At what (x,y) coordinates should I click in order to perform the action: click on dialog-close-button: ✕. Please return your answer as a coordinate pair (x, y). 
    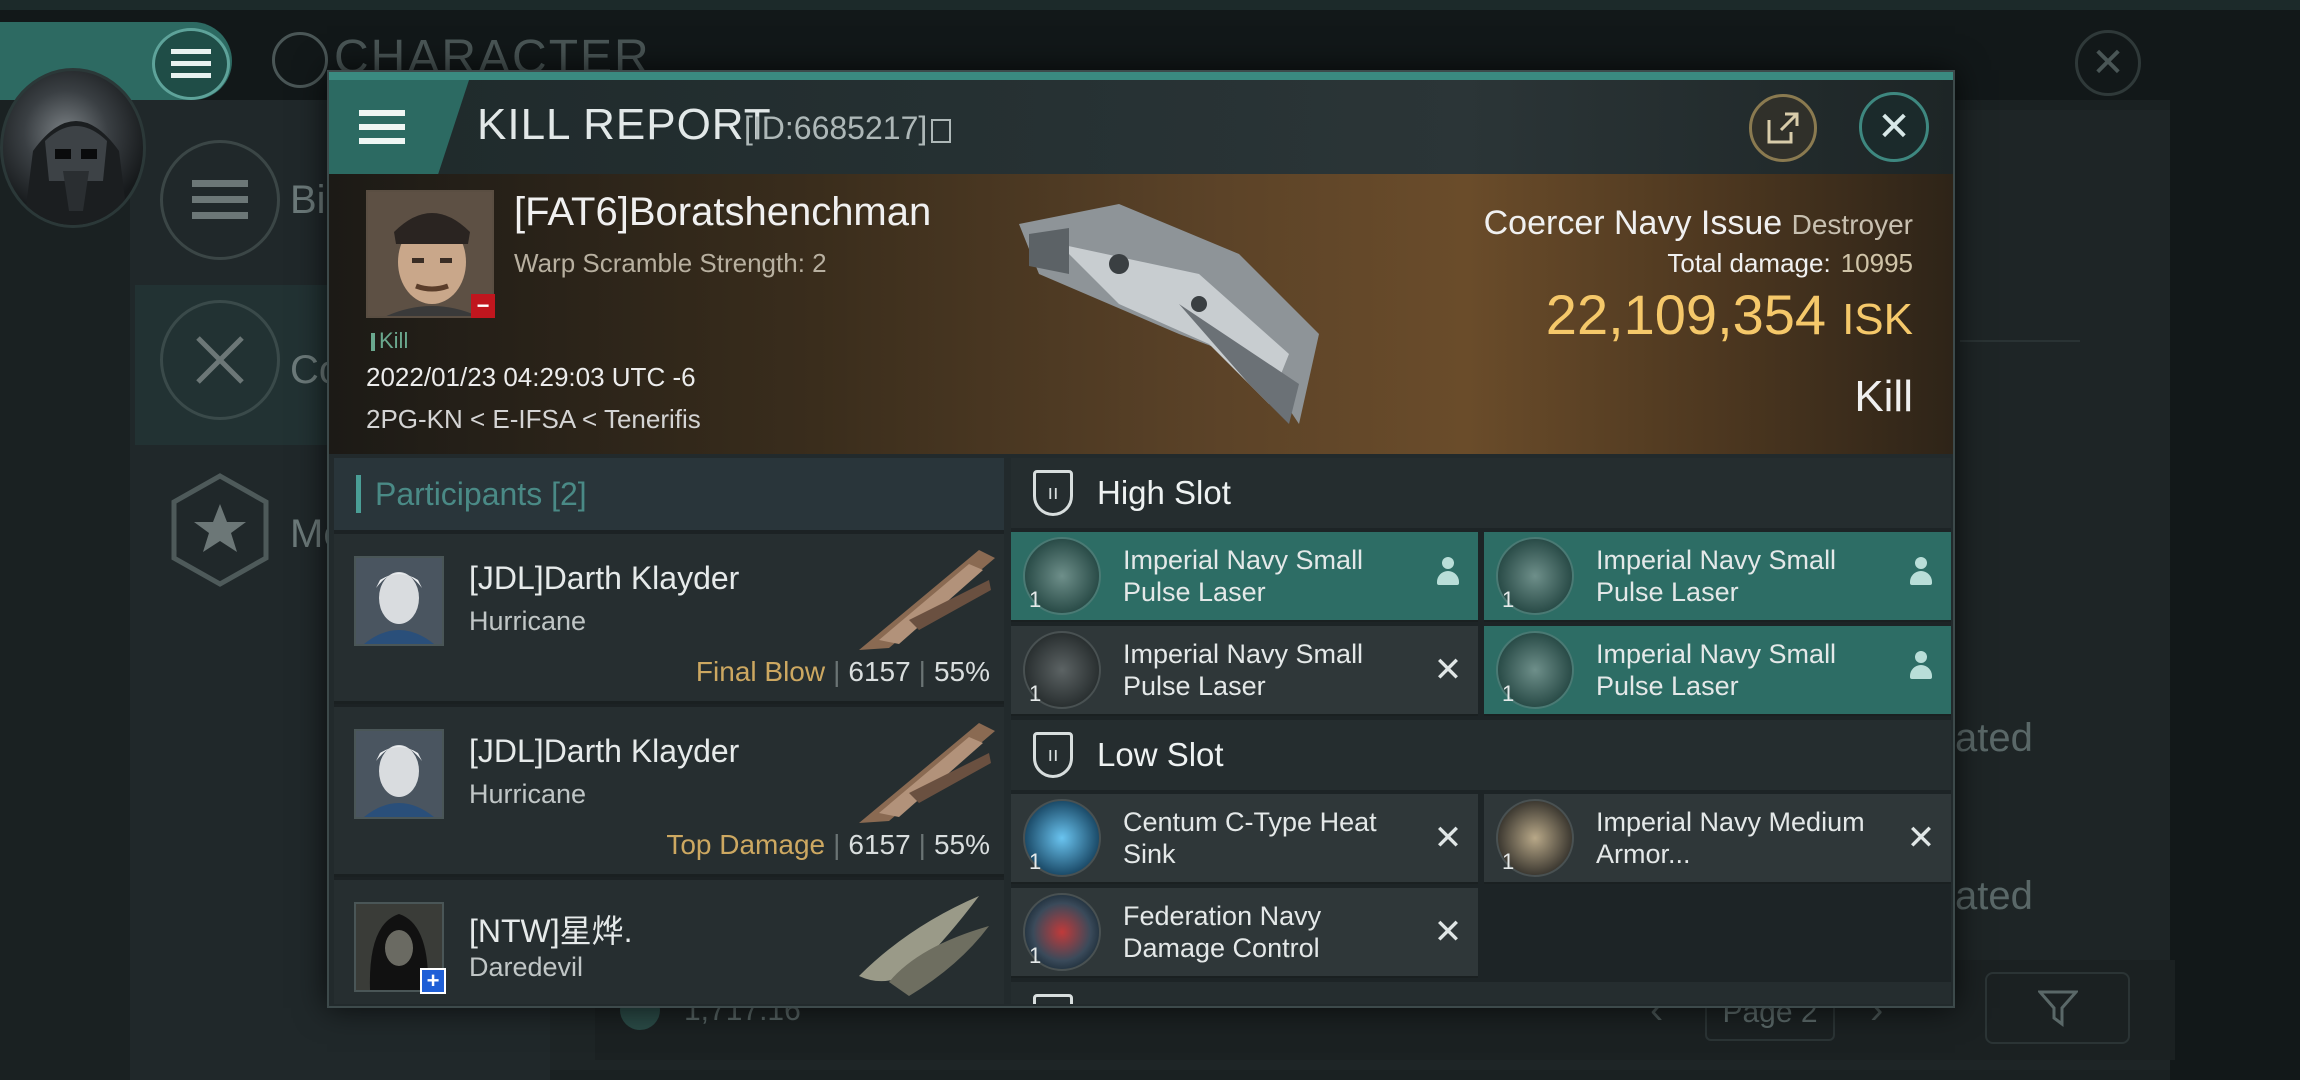
    Looking at the image, I should click on (1894, 127).